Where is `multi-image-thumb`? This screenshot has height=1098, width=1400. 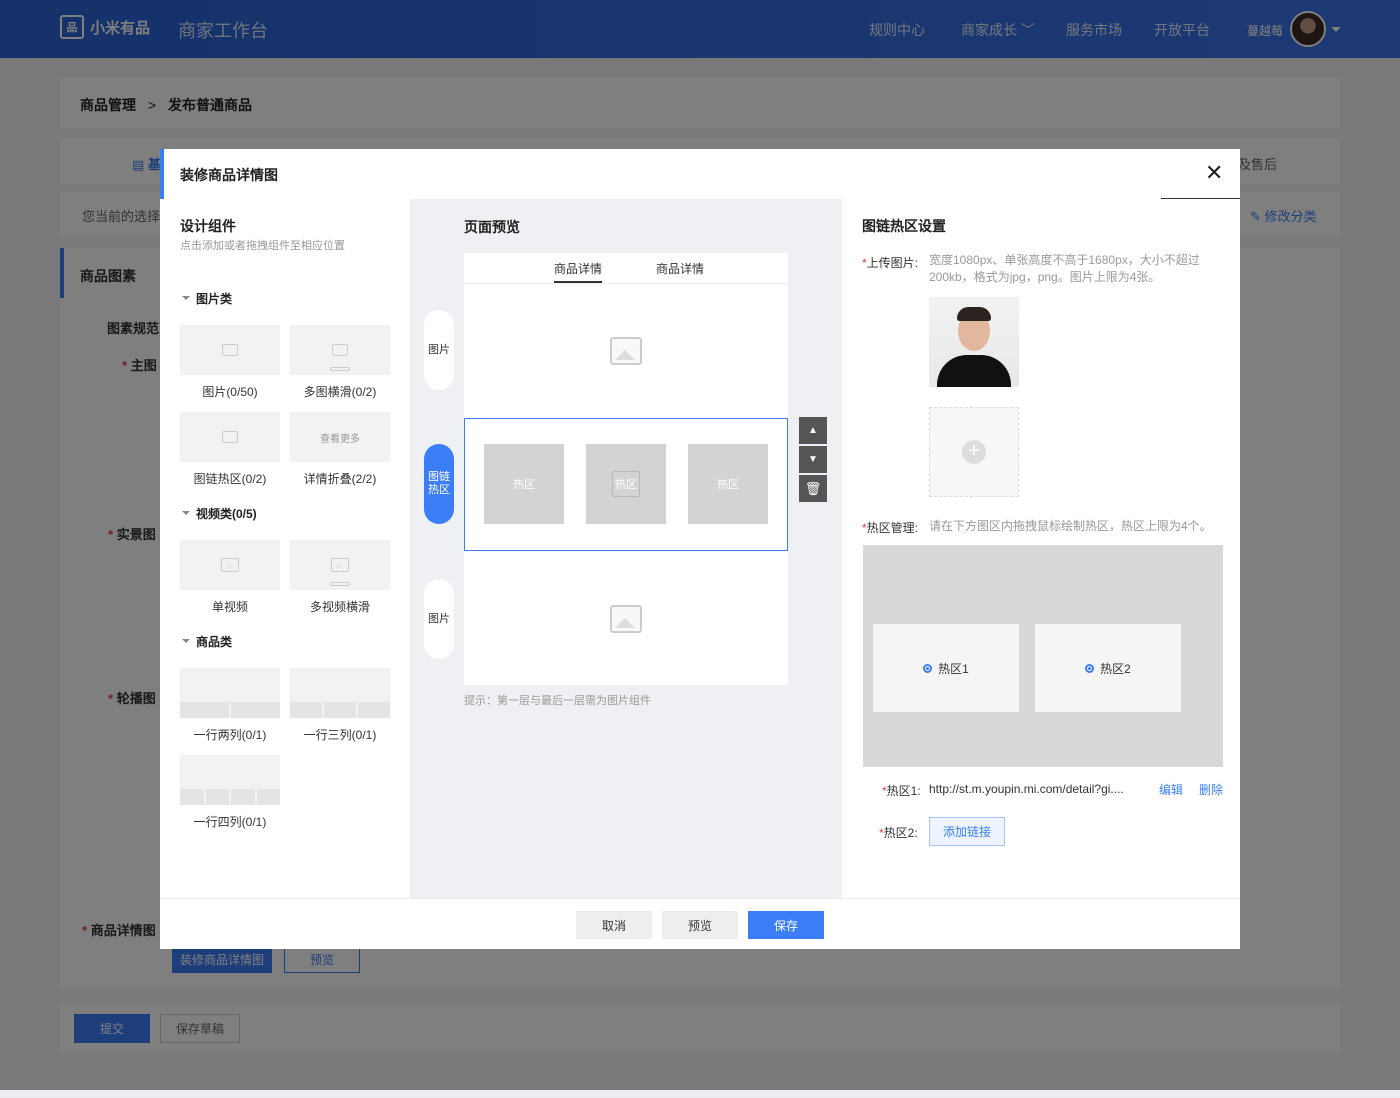 multi-image-thumb is located at coordinates (340, 350).